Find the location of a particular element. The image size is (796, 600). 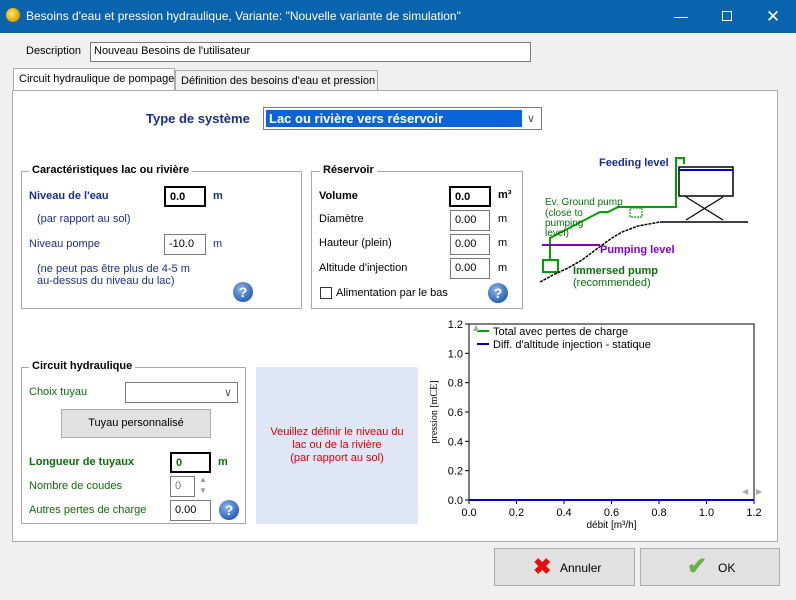

cancel-button: ✖ Annuler is located at coordinates (564, 567).